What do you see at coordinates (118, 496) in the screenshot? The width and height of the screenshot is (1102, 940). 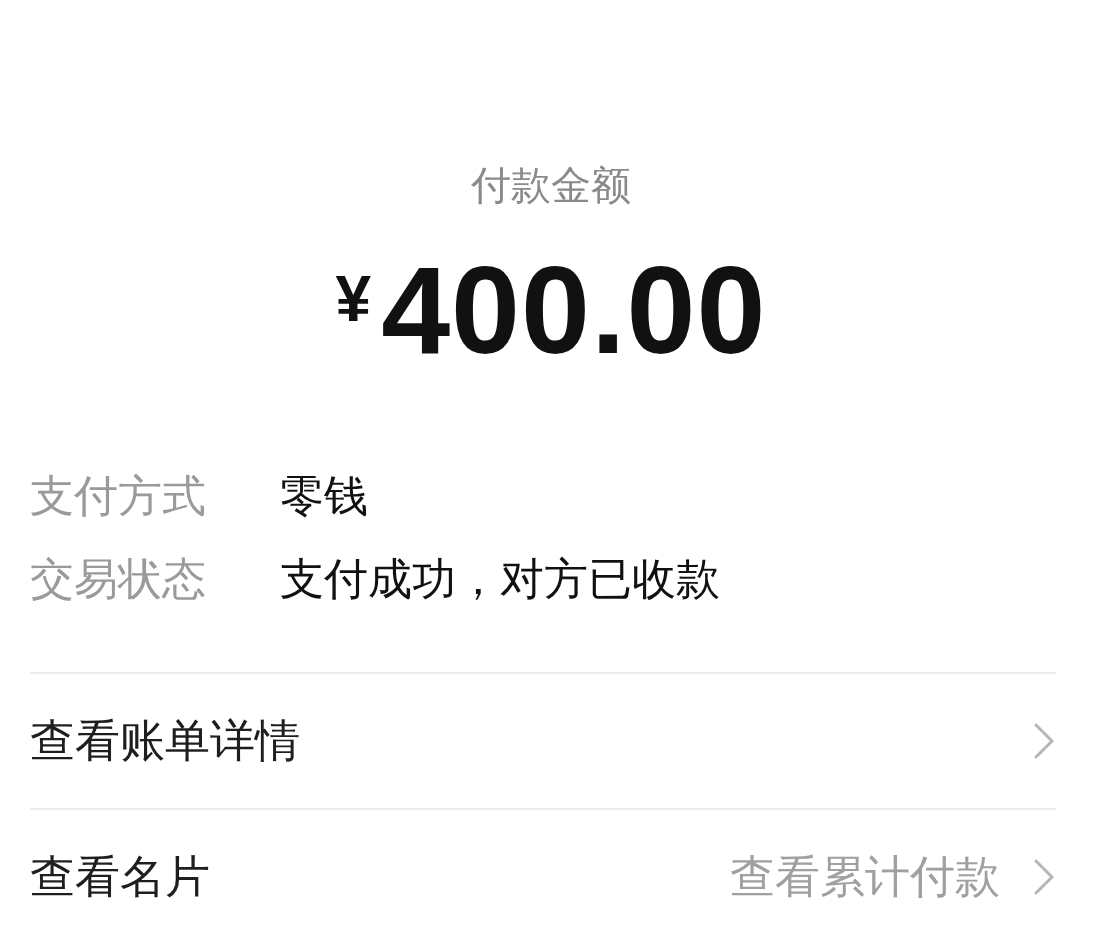 I see `detail-label: 支付方式` at bounding box center [118, 496].